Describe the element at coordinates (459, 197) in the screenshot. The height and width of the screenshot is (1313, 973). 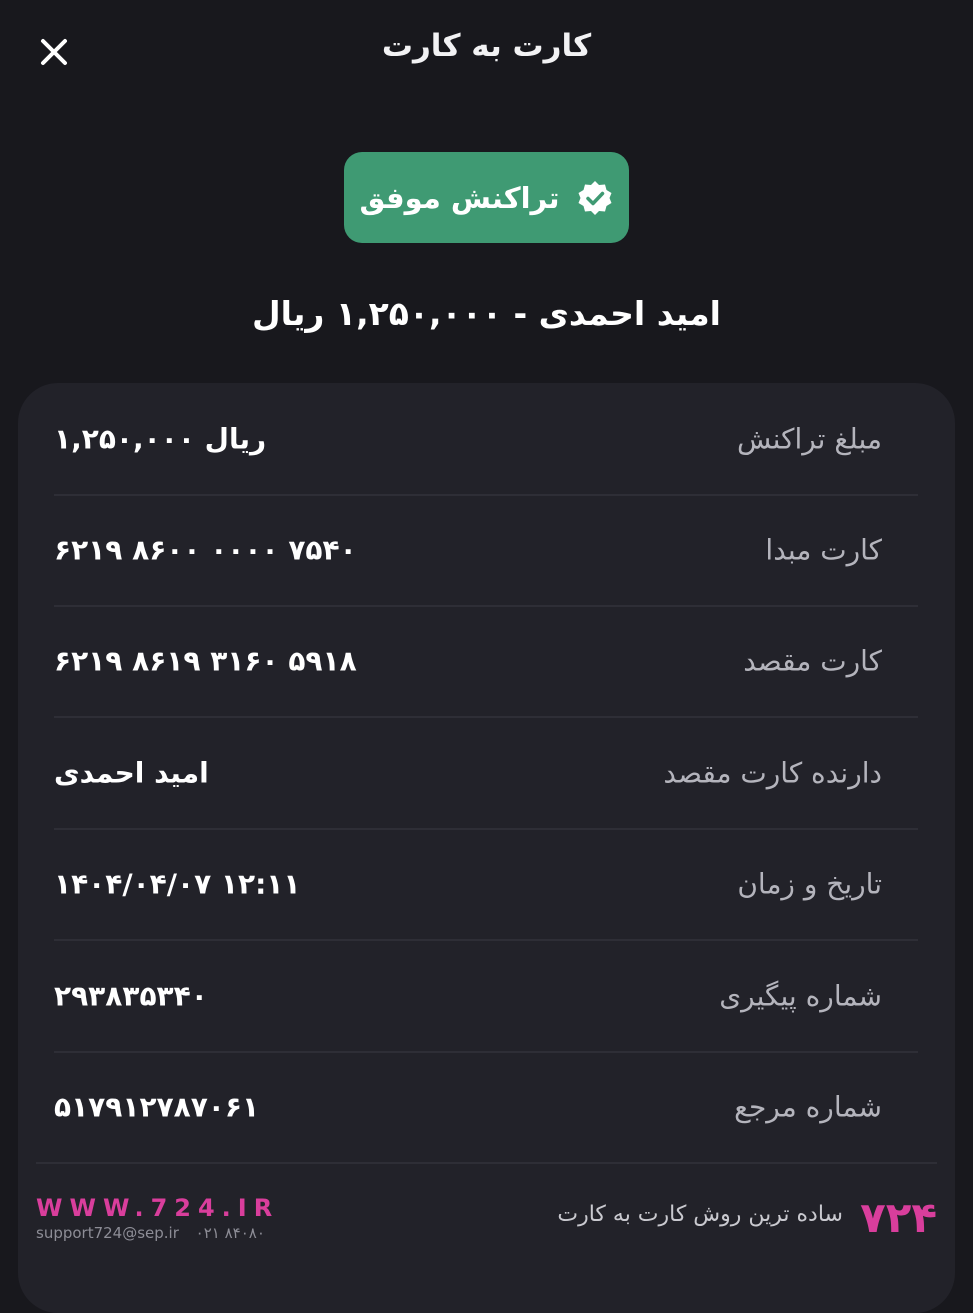
I see `status-label: تراکنش موفق` at that location.